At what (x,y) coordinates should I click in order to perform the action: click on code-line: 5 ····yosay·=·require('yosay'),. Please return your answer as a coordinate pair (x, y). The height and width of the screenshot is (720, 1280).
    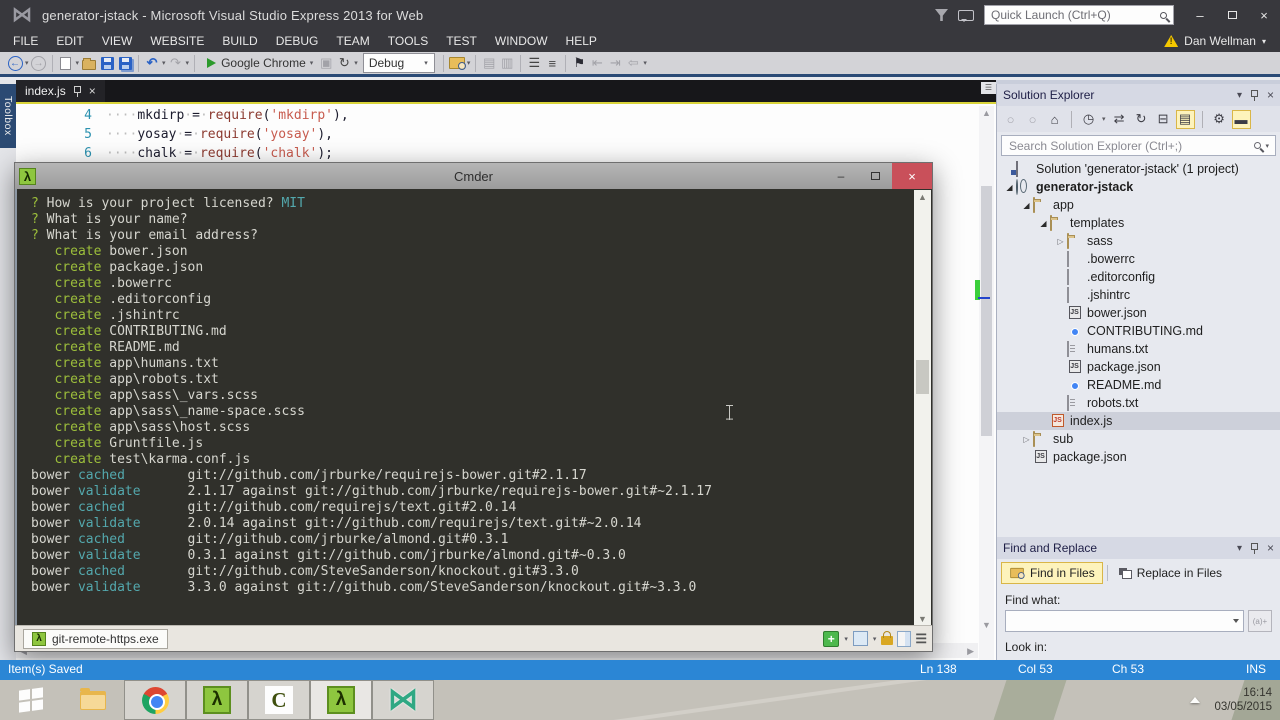
    Looking at the image, I should click on (486, 134).